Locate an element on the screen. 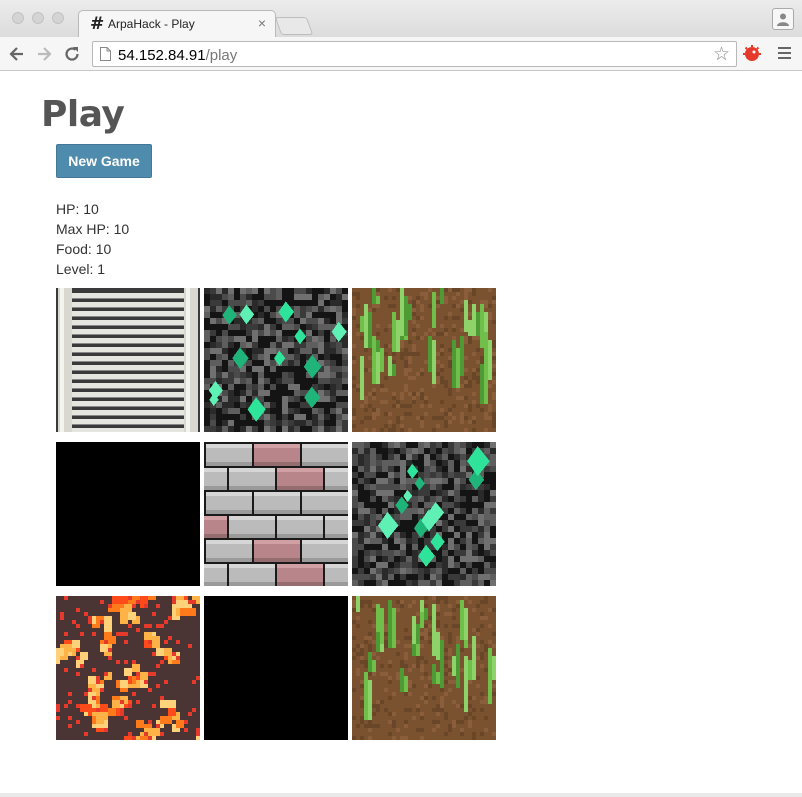 The width and height of the screenshot is (802, 797). browser-titlebar: # ArpaHack - Play × is located at coordinates (401, 18).